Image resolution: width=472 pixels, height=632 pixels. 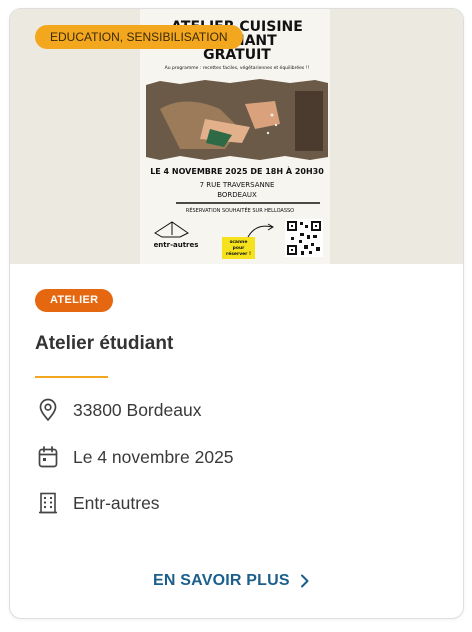 What do you see at coordinates (48, 457) in the screenshot?
I see `calendar-icon` at bounding box center [48, 457].